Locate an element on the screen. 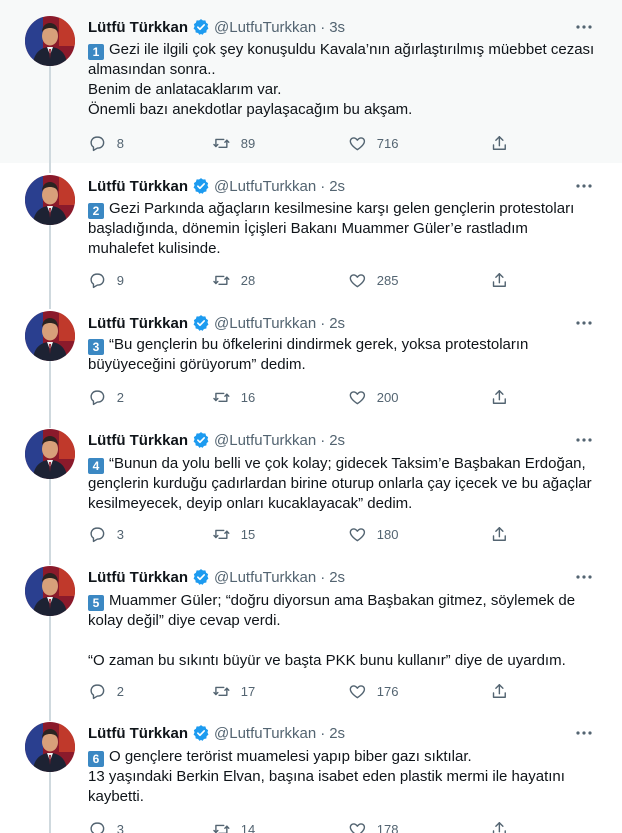 Image resolution: width=622 pixels, height=833 pixels. like-button: 176 is located at coordinates (373, 691).